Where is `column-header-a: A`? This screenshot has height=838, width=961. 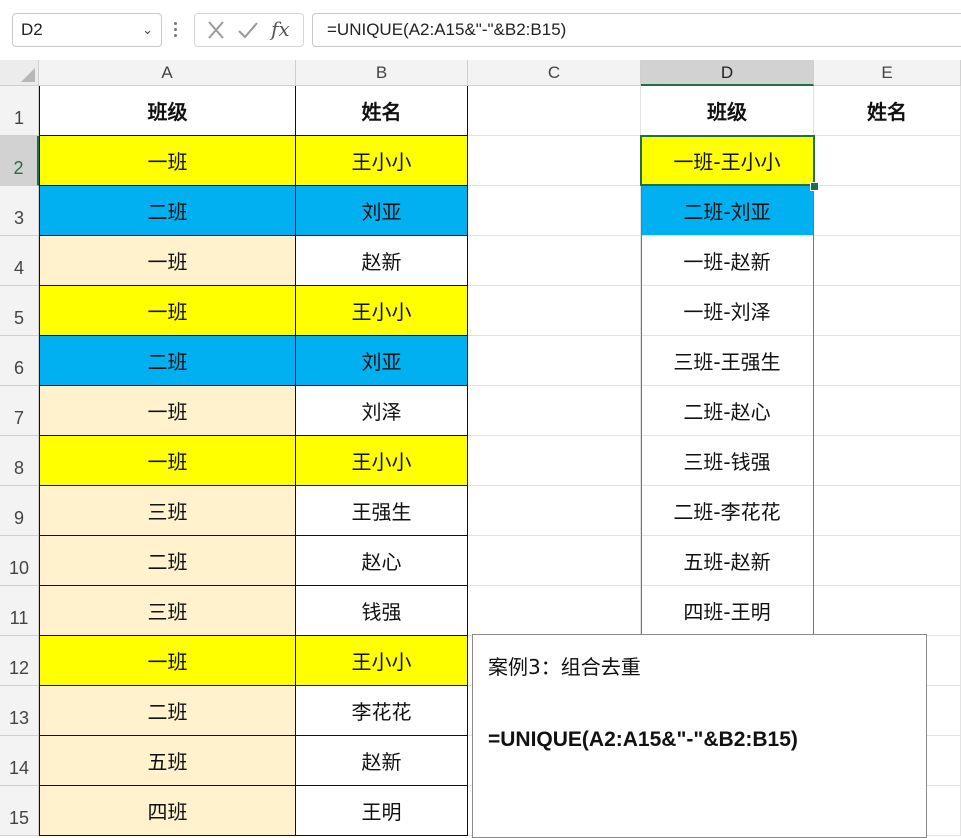 column-header-a: A is located at coordinates (167, 73).